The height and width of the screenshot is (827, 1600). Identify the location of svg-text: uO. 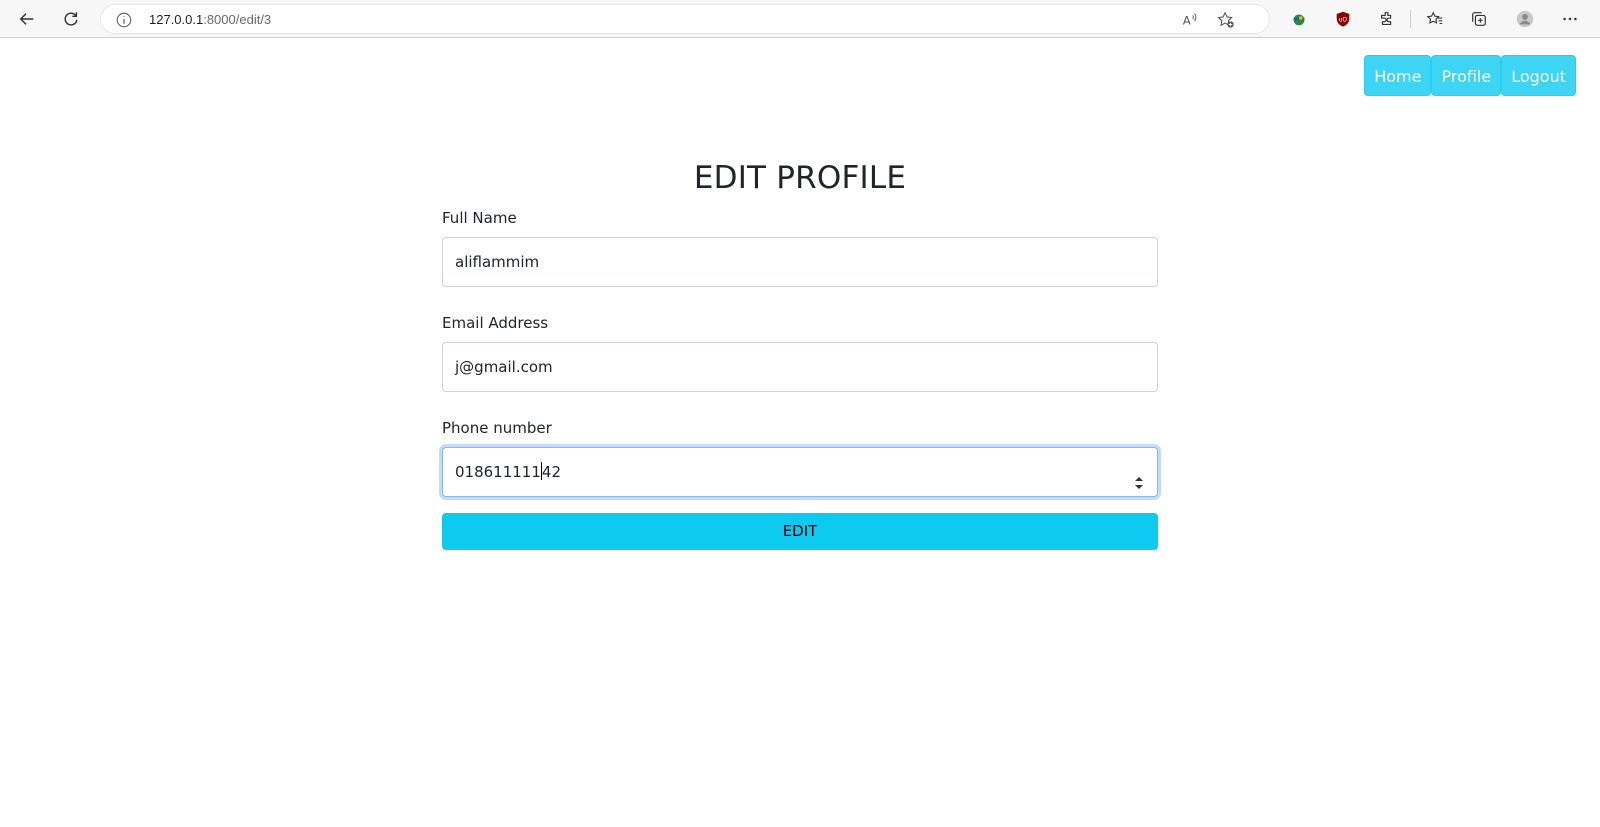
(1343, 21).